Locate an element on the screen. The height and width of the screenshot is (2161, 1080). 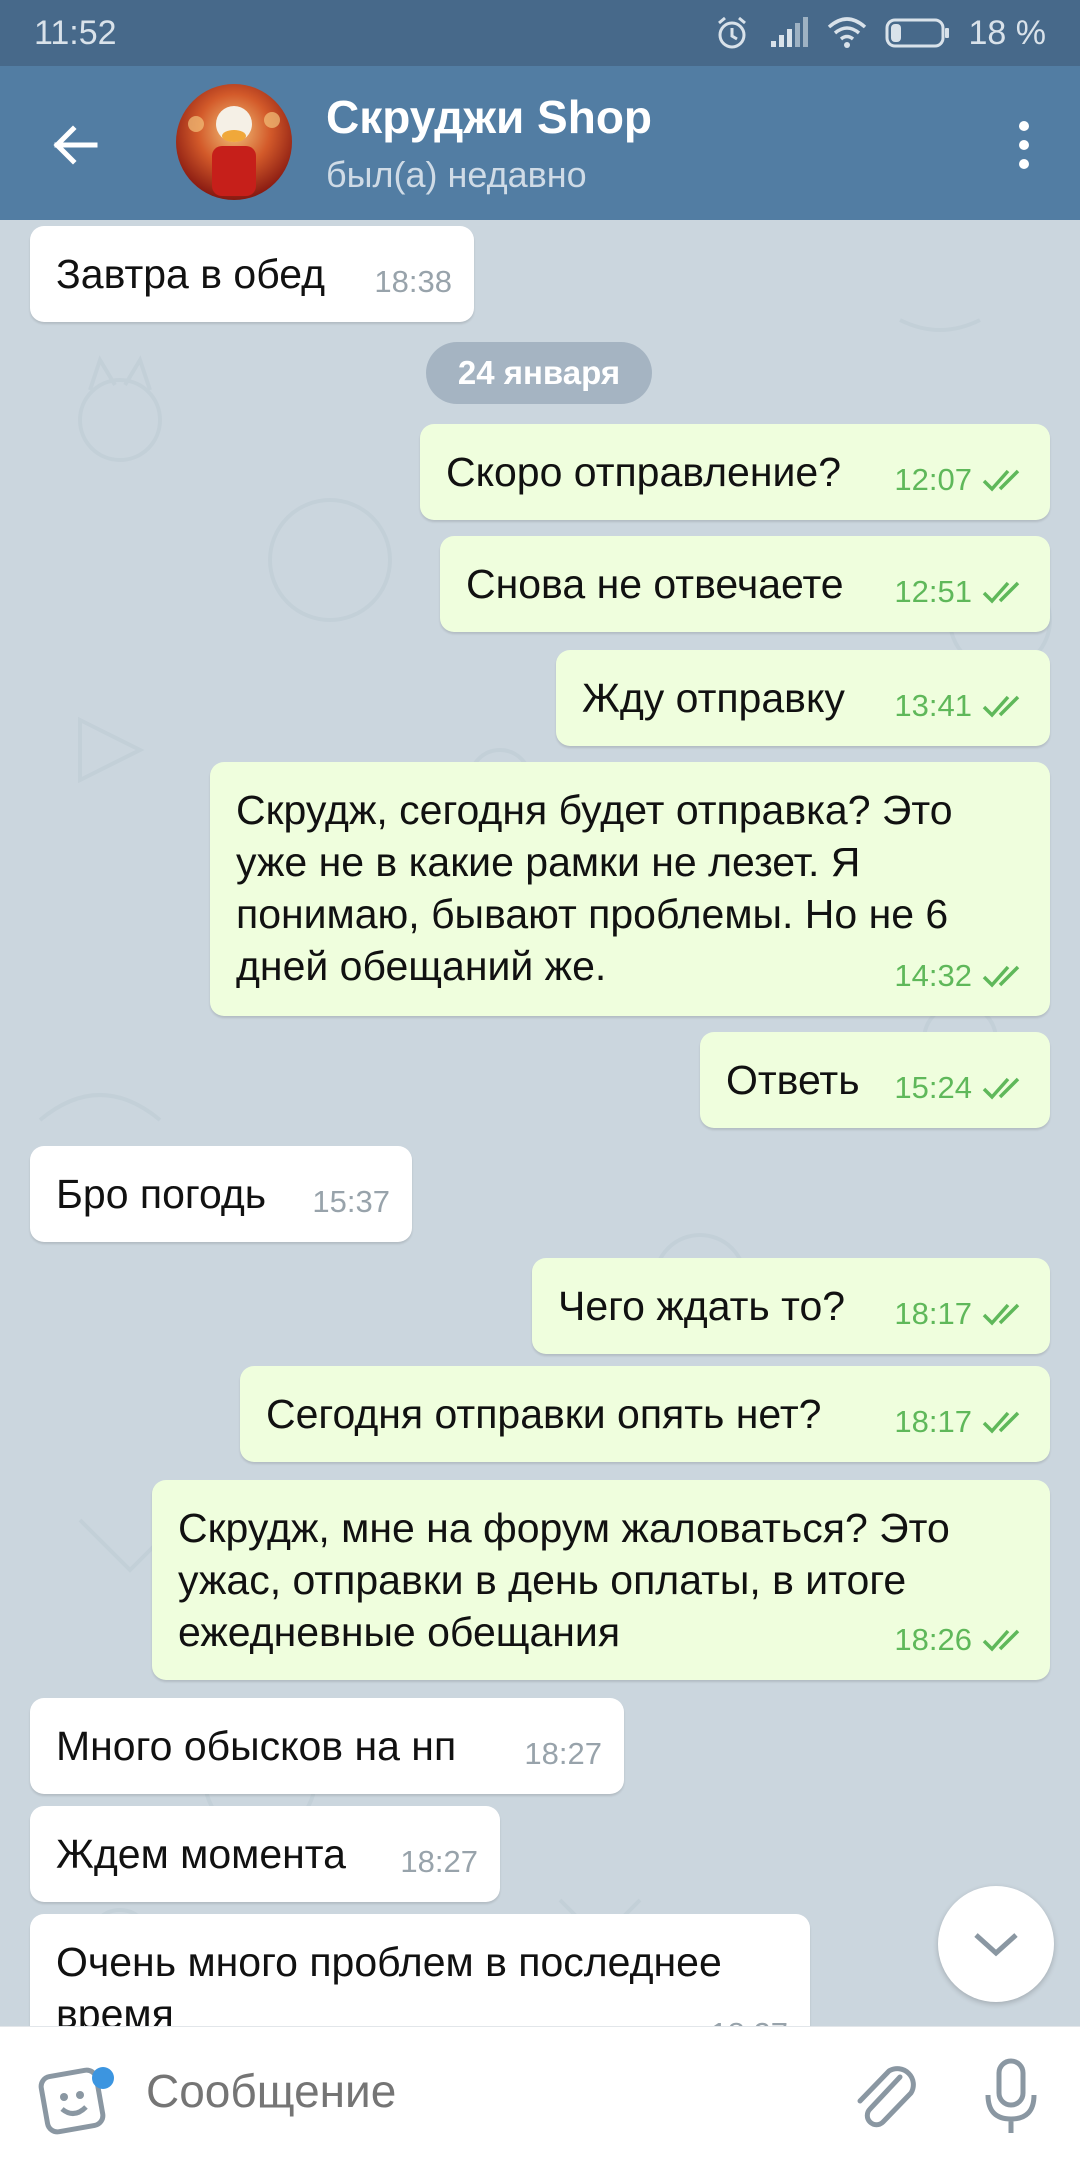
message-outgoing: Снова не отвечаете 12:51 is located at coordinates (745, 584).